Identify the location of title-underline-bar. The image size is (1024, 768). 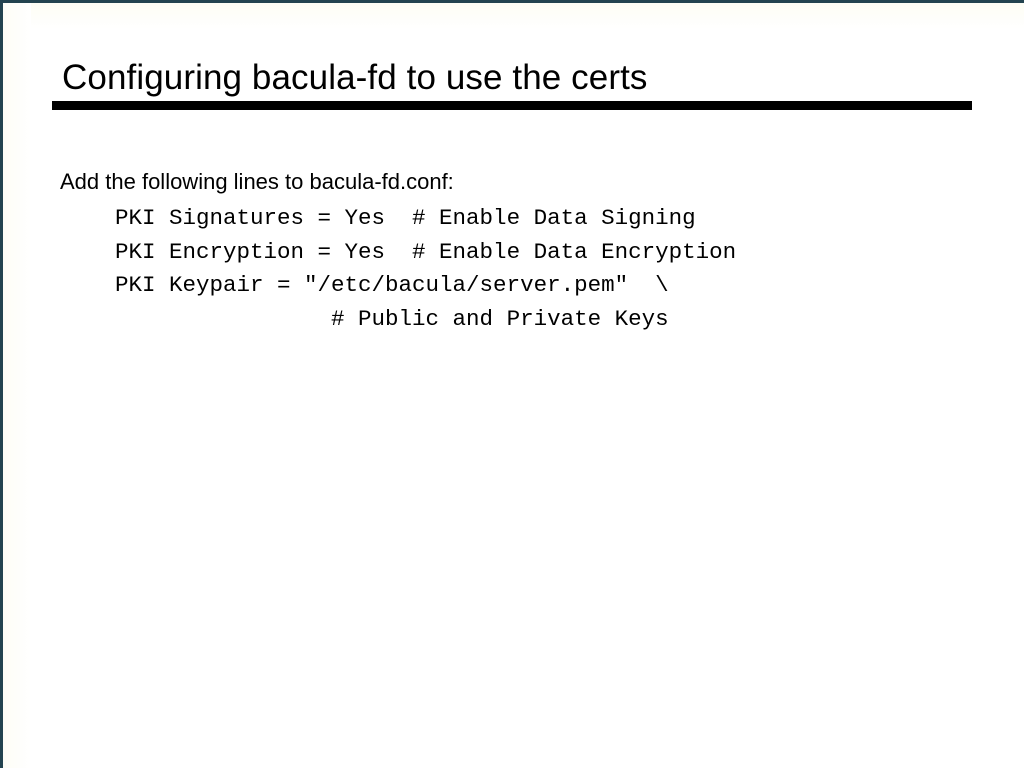
(512, 105).